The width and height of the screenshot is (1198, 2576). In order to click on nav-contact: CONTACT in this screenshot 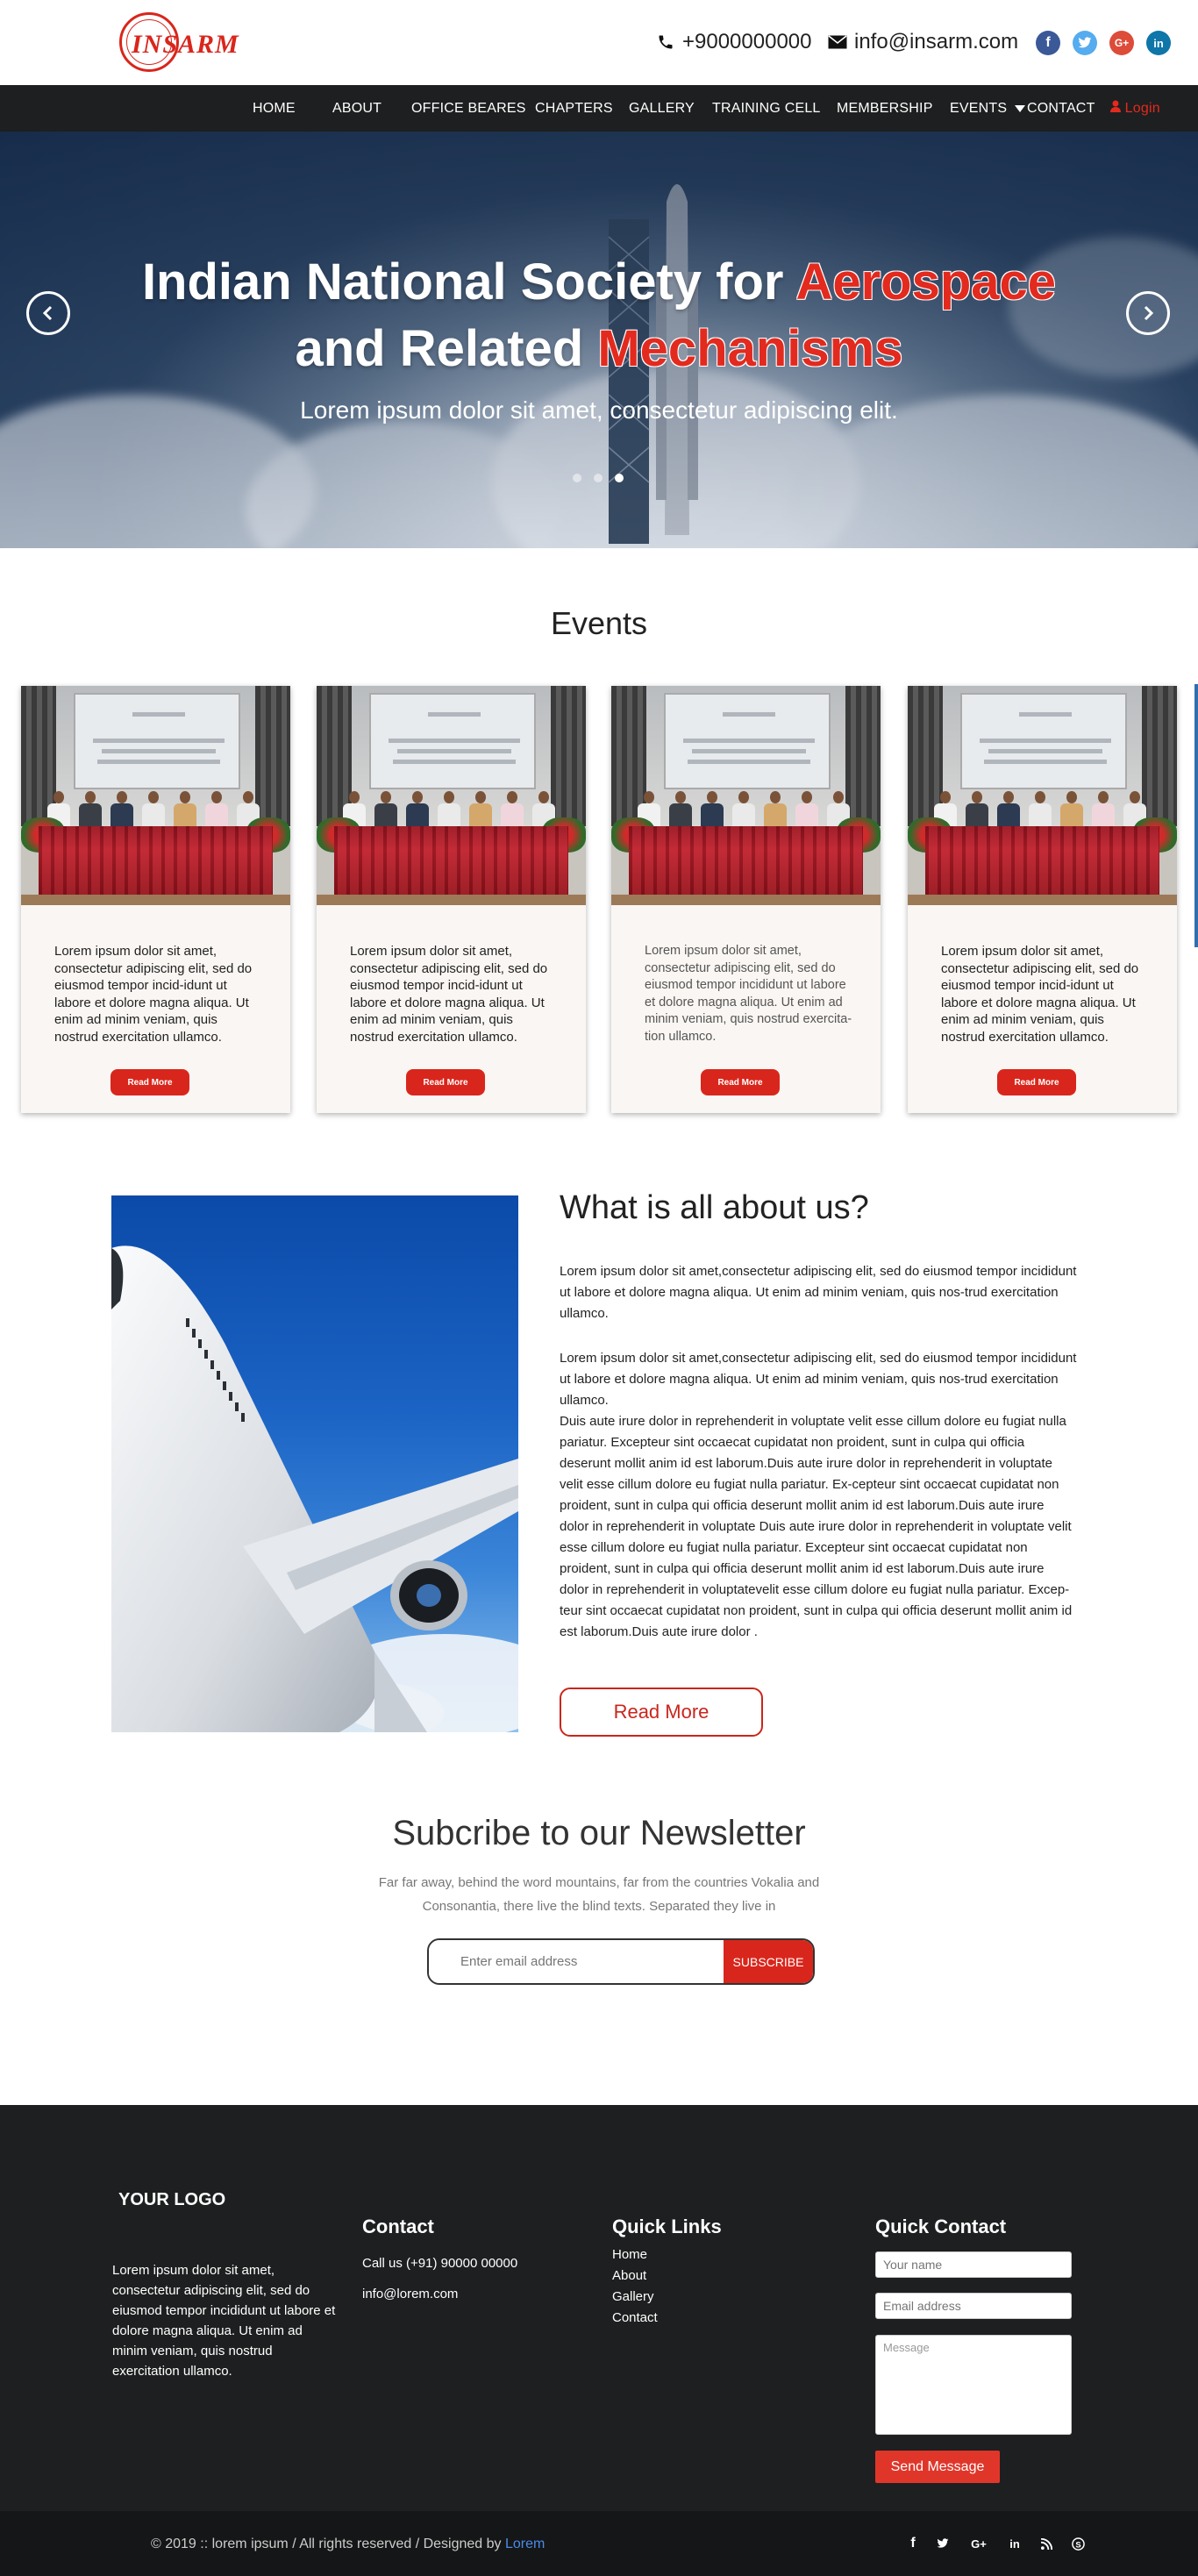, I will do `click(1061, 109)`.